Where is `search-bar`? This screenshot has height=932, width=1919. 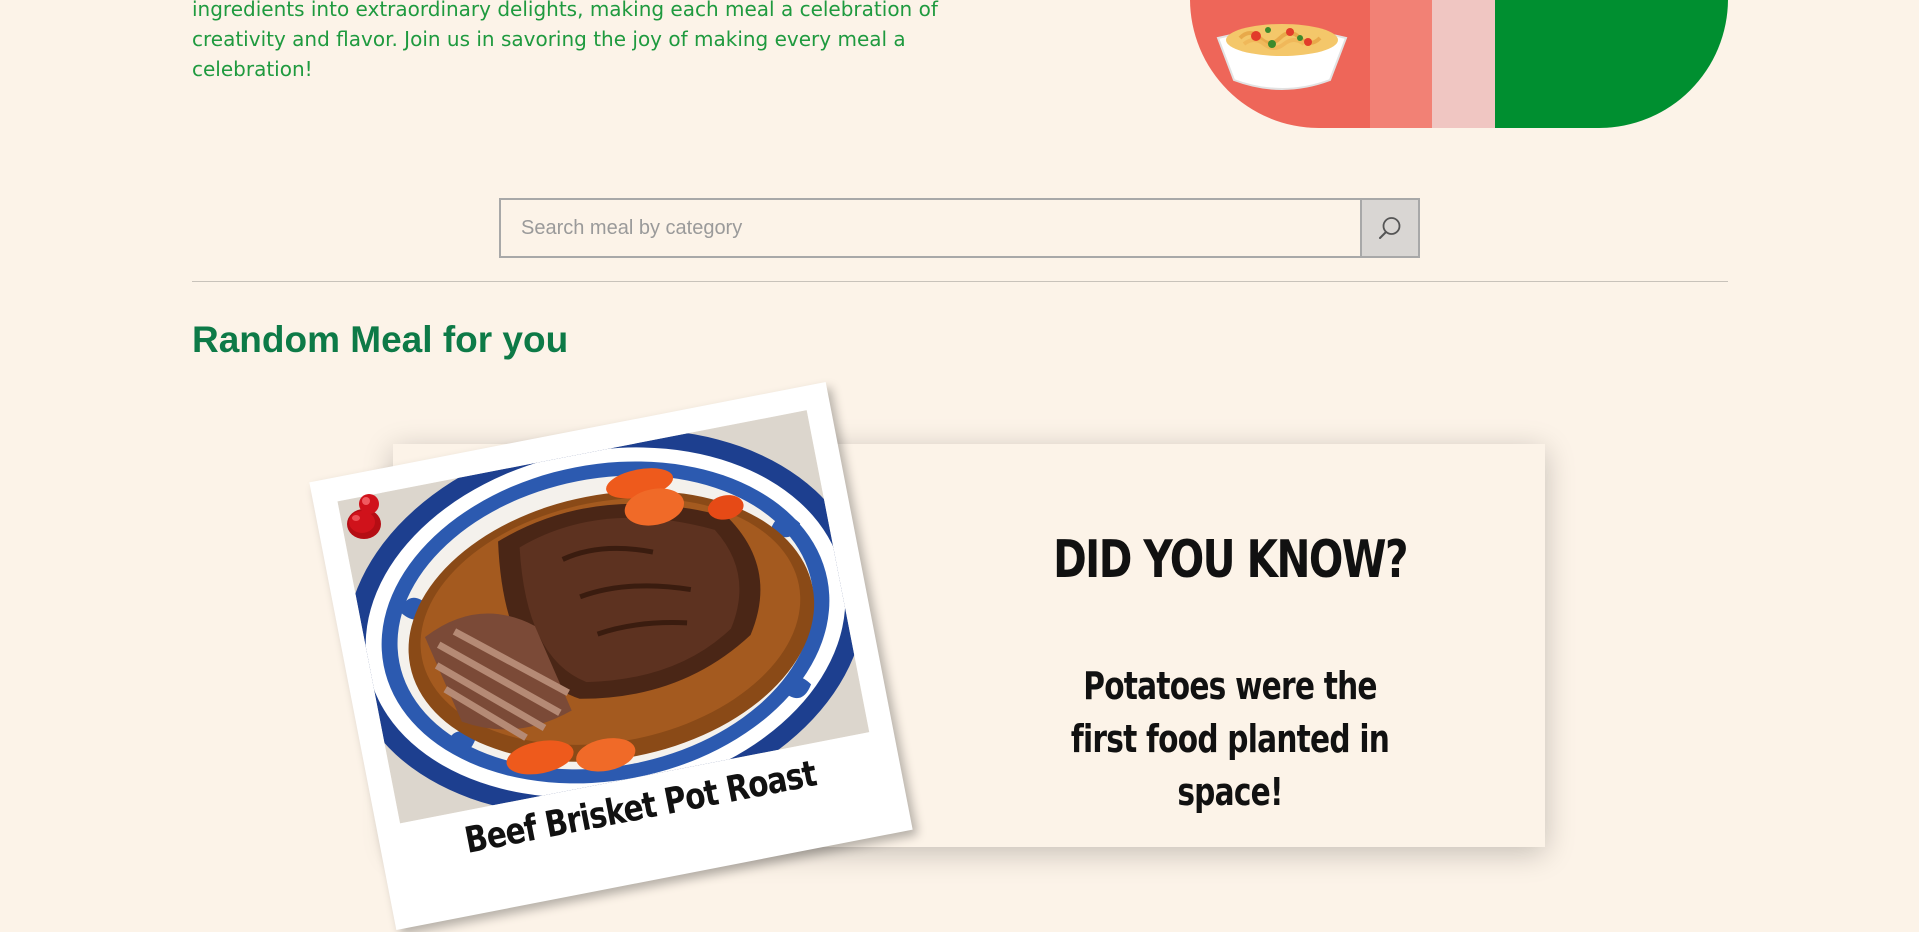
search-bar is located at coordinates (959, 228).